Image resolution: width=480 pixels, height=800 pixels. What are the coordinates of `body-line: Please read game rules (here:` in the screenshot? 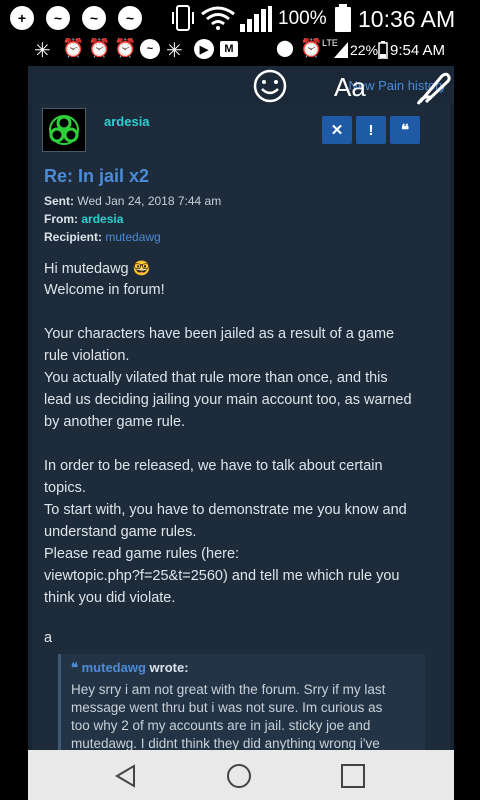 It's located at (142, 554).